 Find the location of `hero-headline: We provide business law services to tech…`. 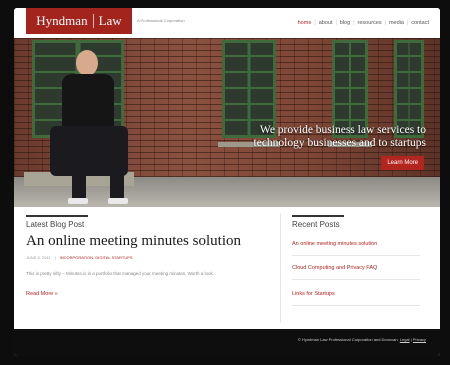

hero-headline: We provide business law services to tech… is located at coordinates (340, 137).